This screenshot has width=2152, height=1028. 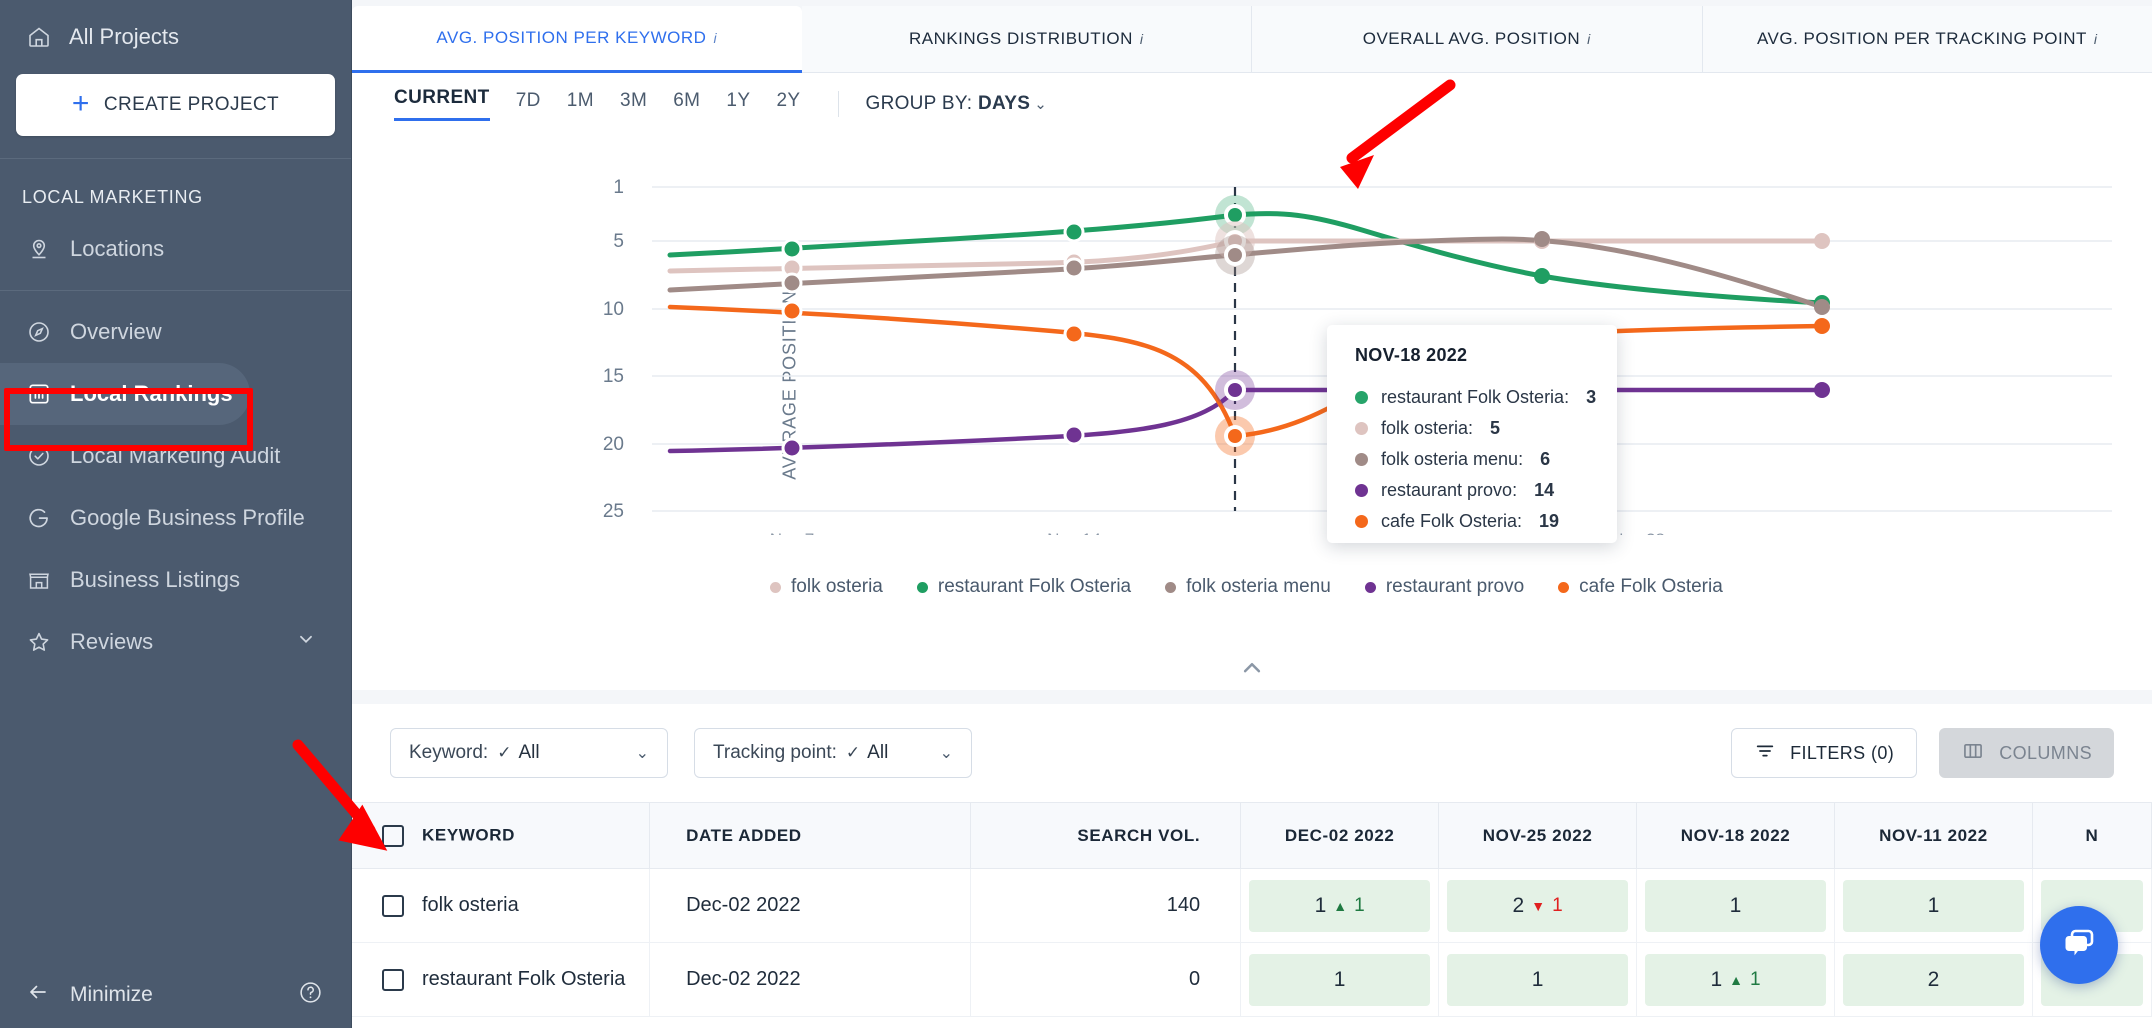 What do you see at coordinates (1359, 905) in the screenshot?
I see `rank-delta: 1` at bounding box center [1359, 905].